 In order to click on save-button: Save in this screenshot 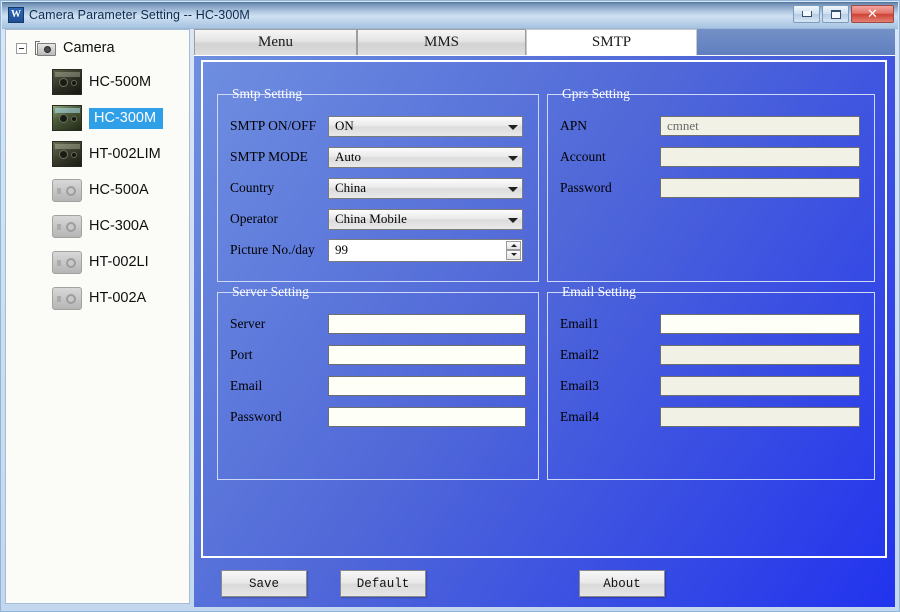, I will do `click(264, 583)`.